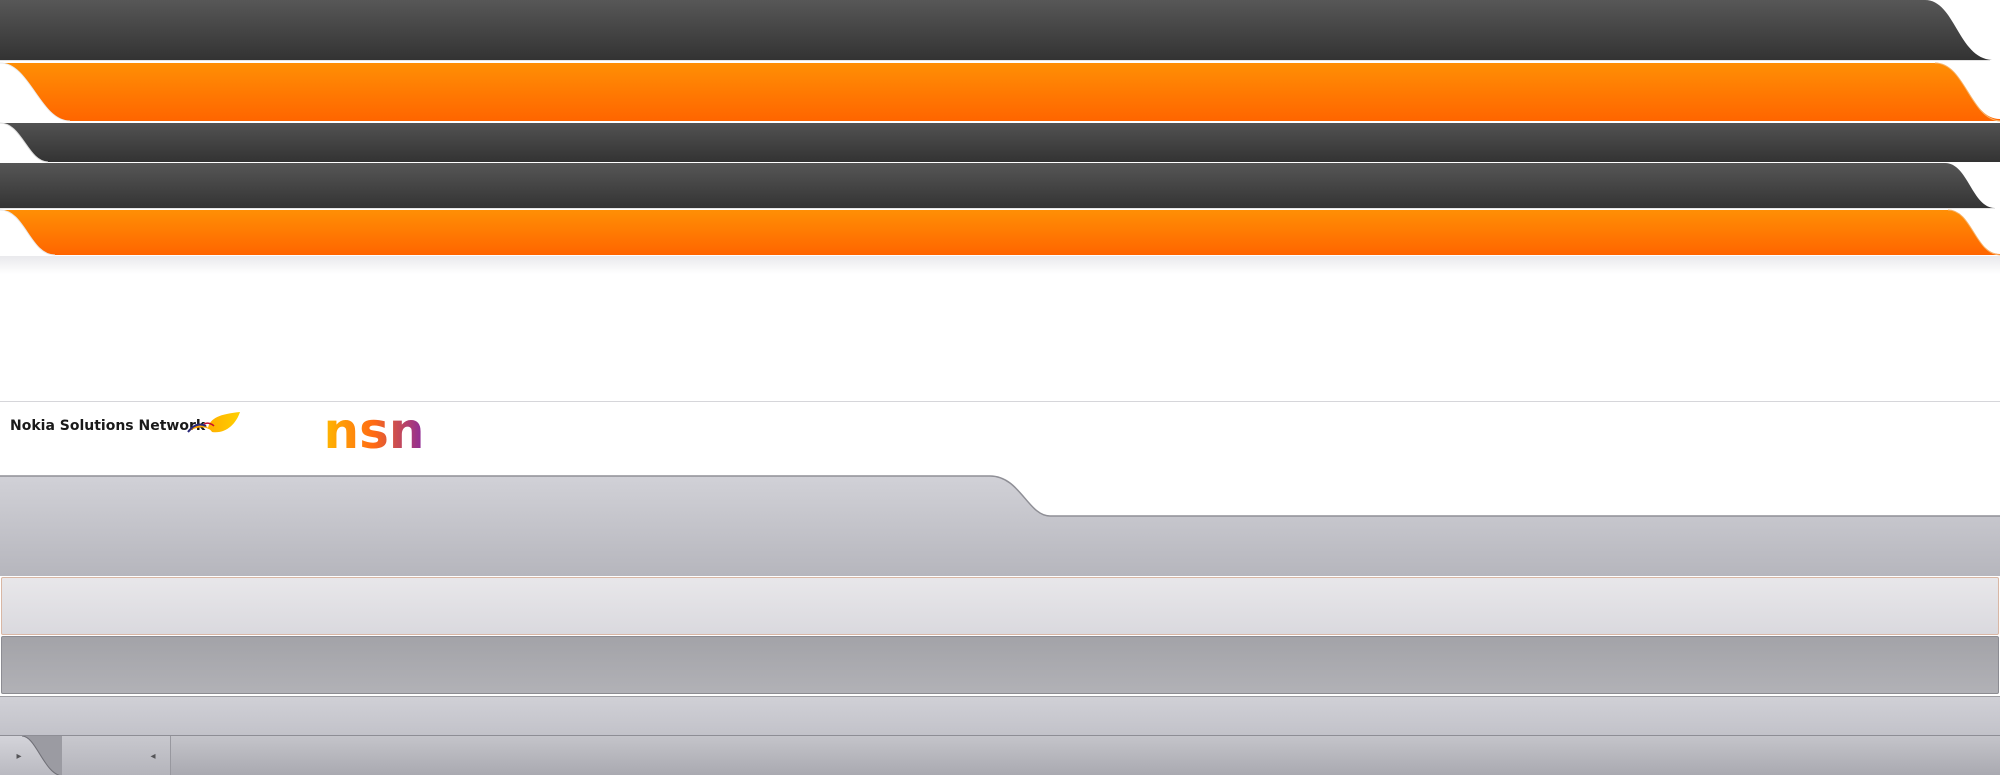 Image resolution: width=2000 pixels, height=775 pixels. Describe the element at coordinates (1000, 186) in the screenshot. I see `dark-band-lower` at that location.